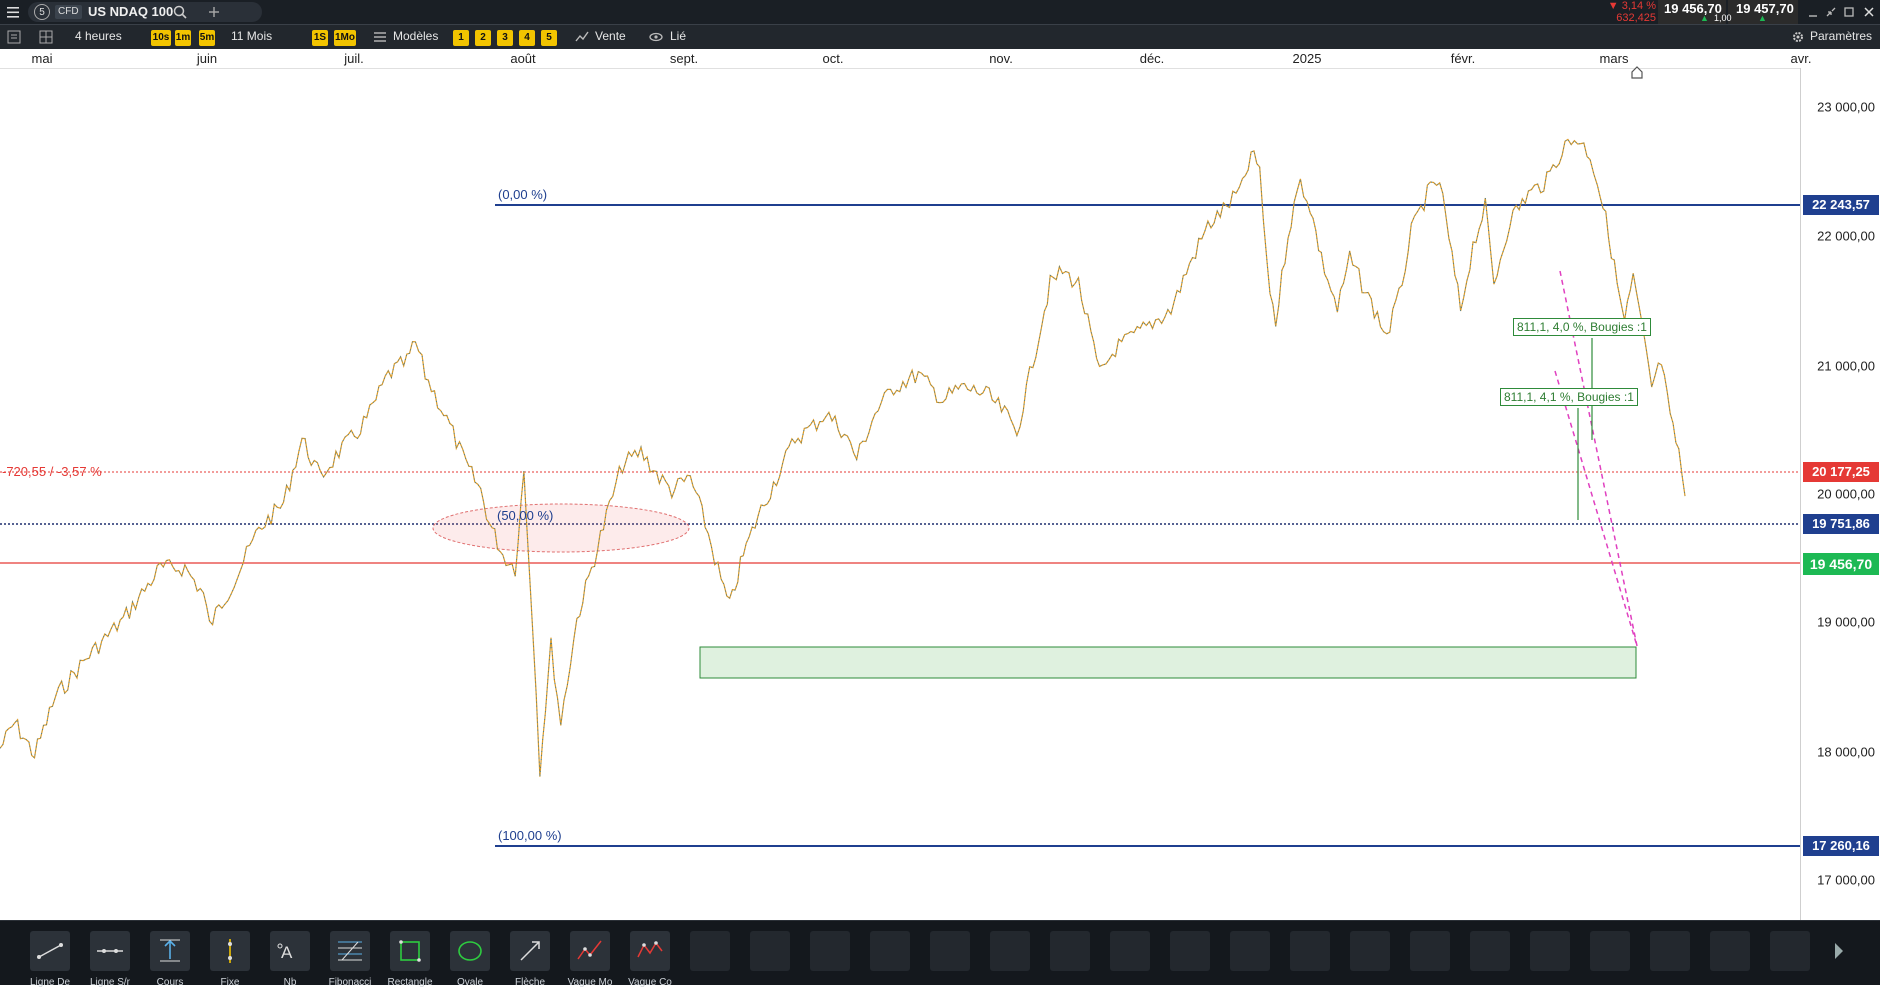  What do you see at coordinates (214, 12) in the screenshot?
I see `plus-icon` at bounding box center [214, 12].